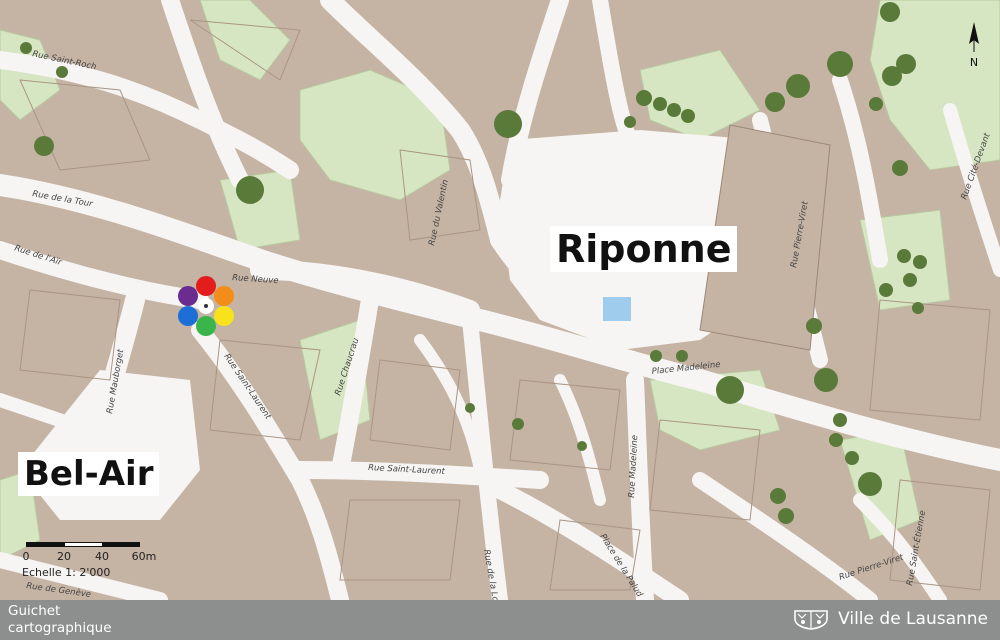  Describe the element at coordinates (500, 620) in the screenshot. I see `footer-bar: Guichet cartographique Ville de Lausanne` at that location.